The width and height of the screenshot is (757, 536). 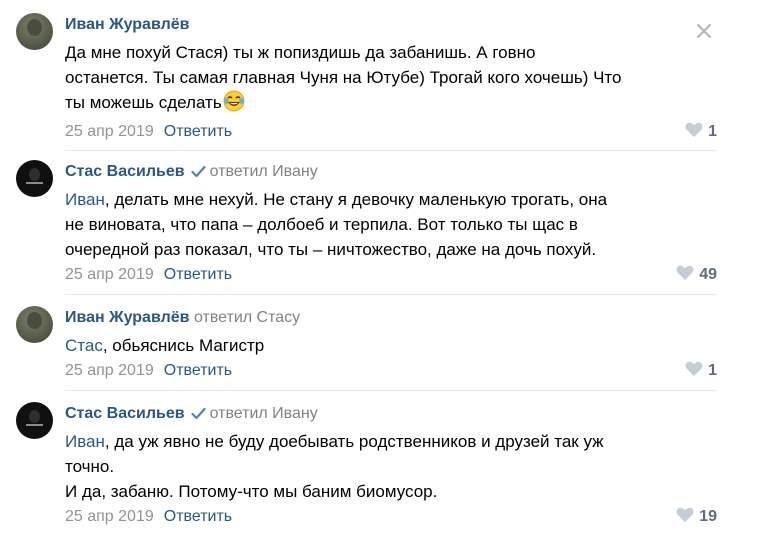 What do you see at coordinates (84, 345) in the screenshot?
I see `mention-link: Стас` at bounding box center [84, 345].